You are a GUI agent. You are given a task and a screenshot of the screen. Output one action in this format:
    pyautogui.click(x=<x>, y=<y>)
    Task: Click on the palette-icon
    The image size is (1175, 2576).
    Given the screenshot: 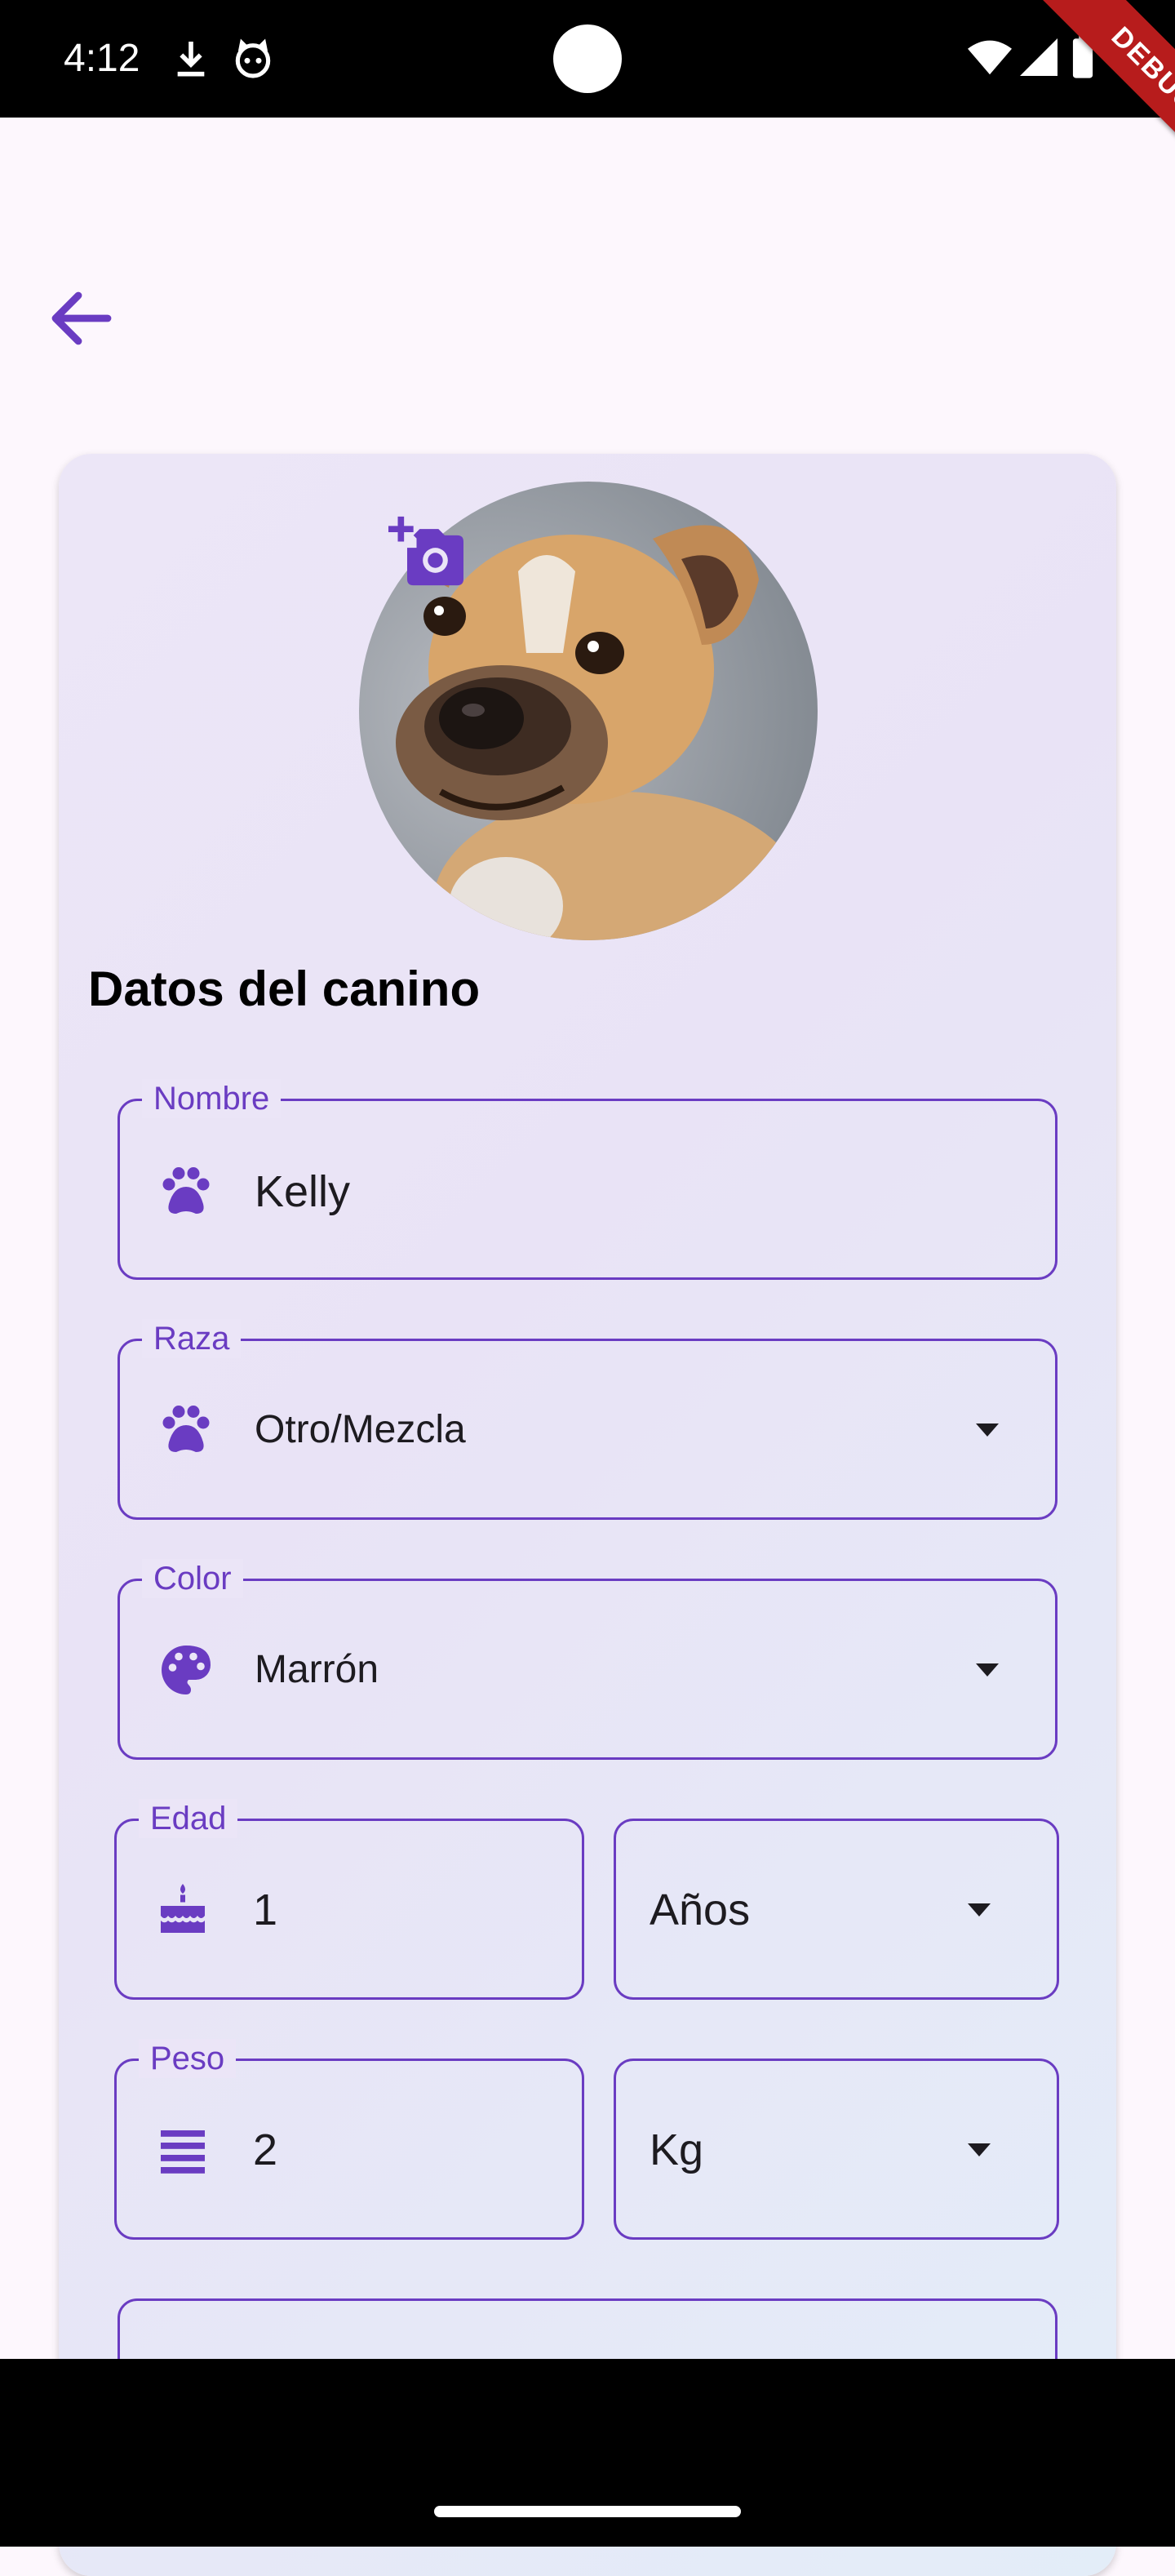 What is the action you would take?
    pyautogui.click(x=186, y=1670)
    